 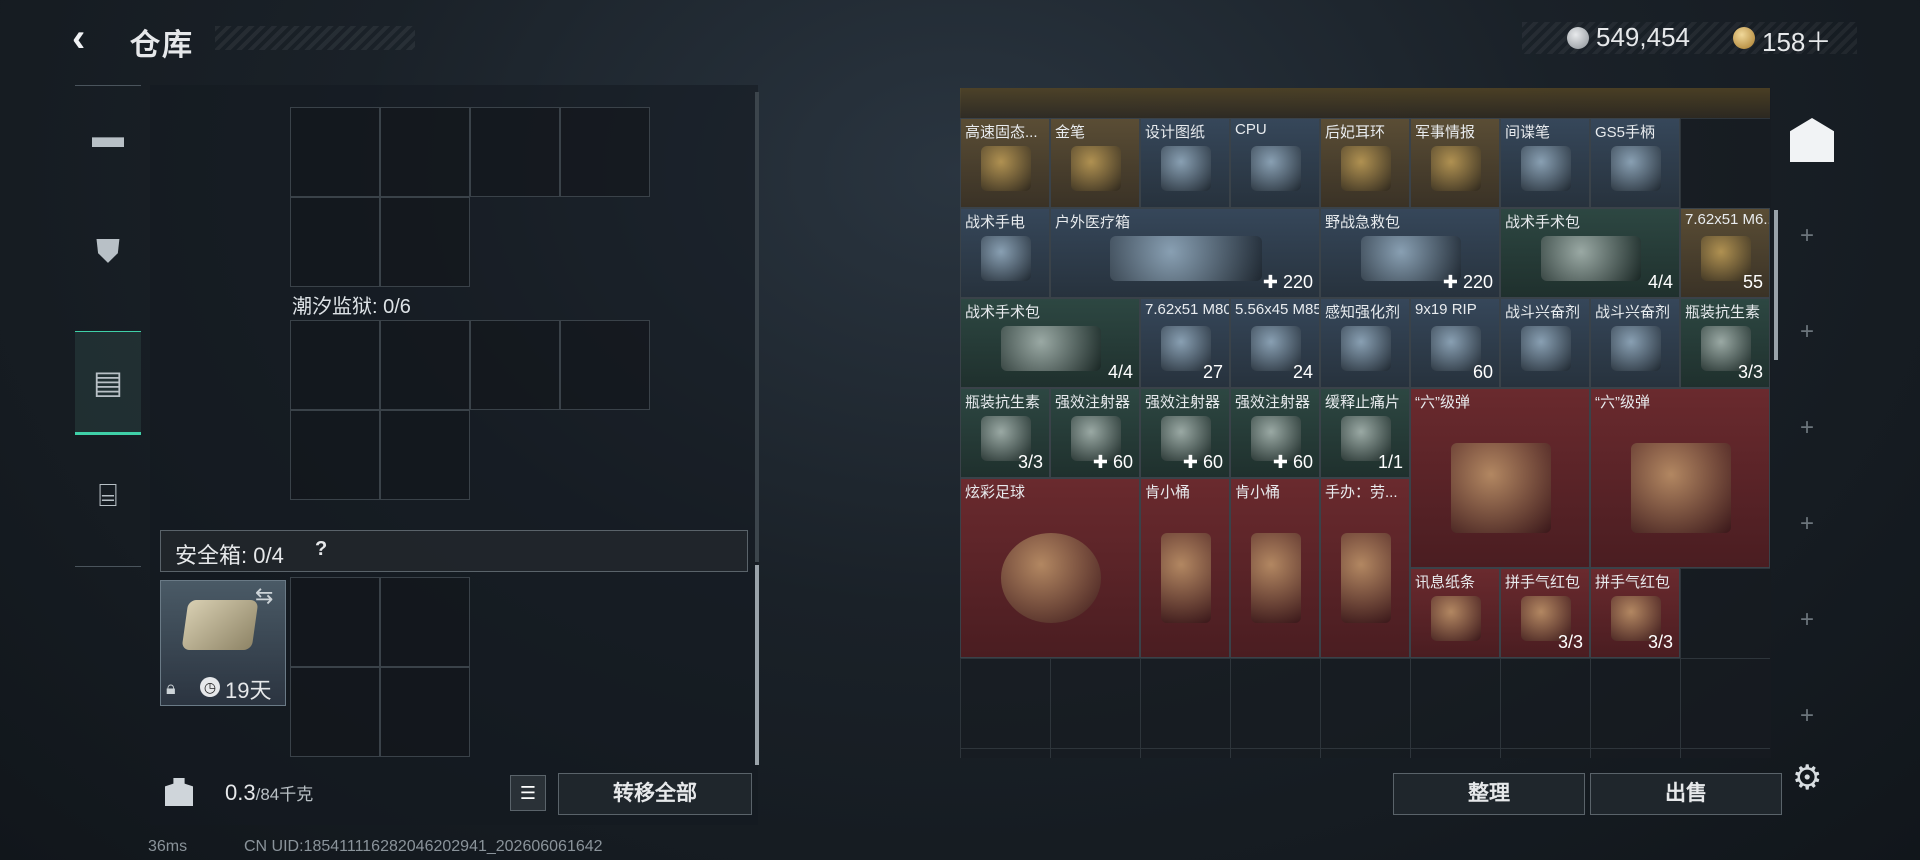 I want to click on safe-box-grid, so click(x=380, y=667).